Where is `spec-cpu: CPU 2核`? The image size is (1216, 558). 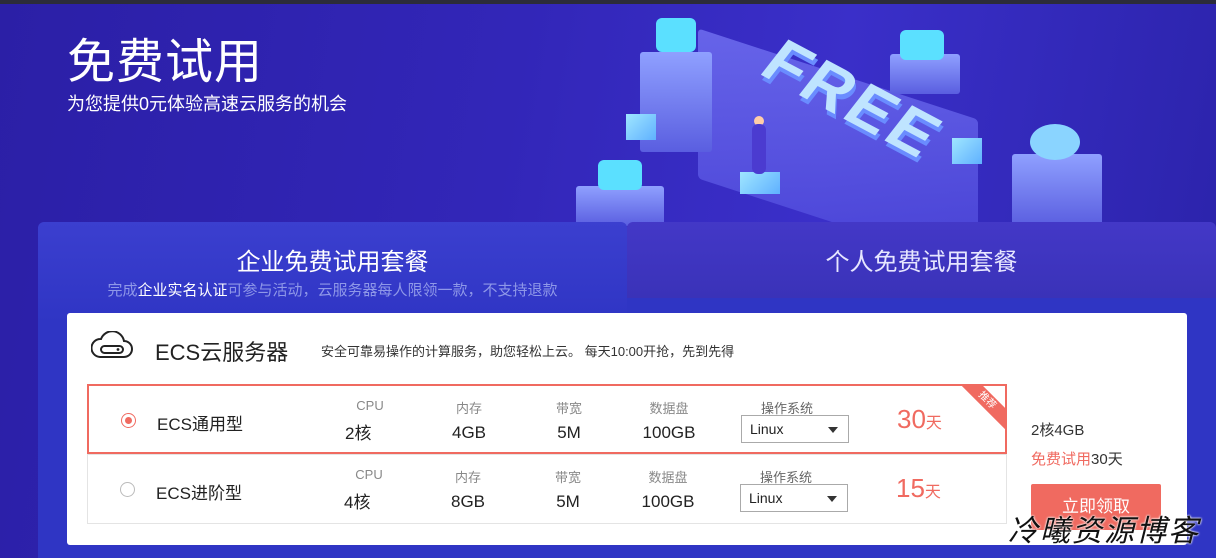 spec-cpu: CPU 2核 is located at coordinates (364, 420).